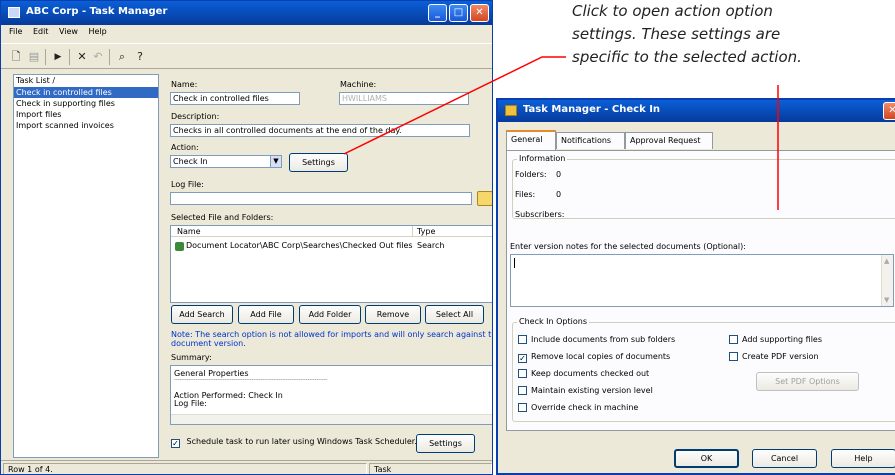 This screenshot has width=895, height=475. I want to click on callout-line-to-settings, so click(454, 105).